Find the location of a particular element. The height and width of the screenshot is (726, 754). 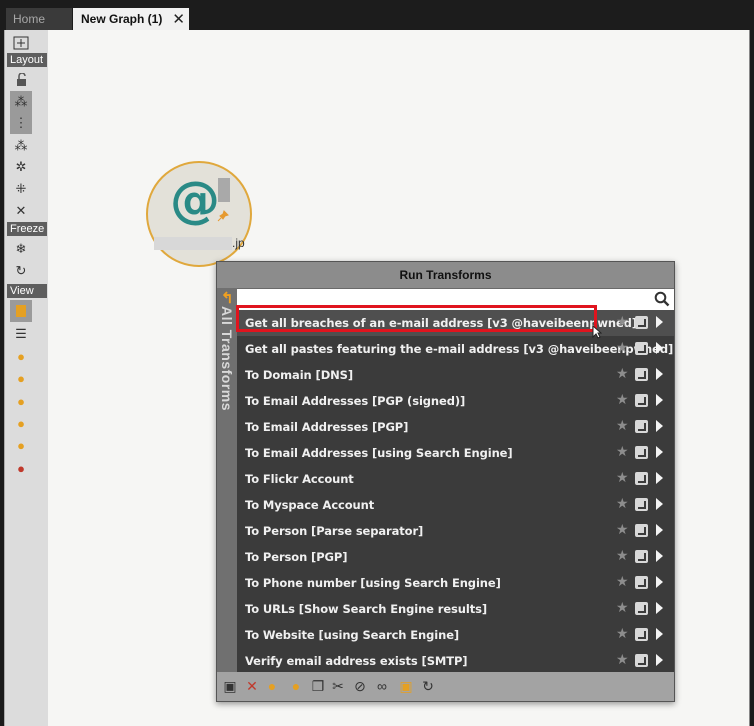

delete-icon: ✕ is located at coordinates (252, 686).